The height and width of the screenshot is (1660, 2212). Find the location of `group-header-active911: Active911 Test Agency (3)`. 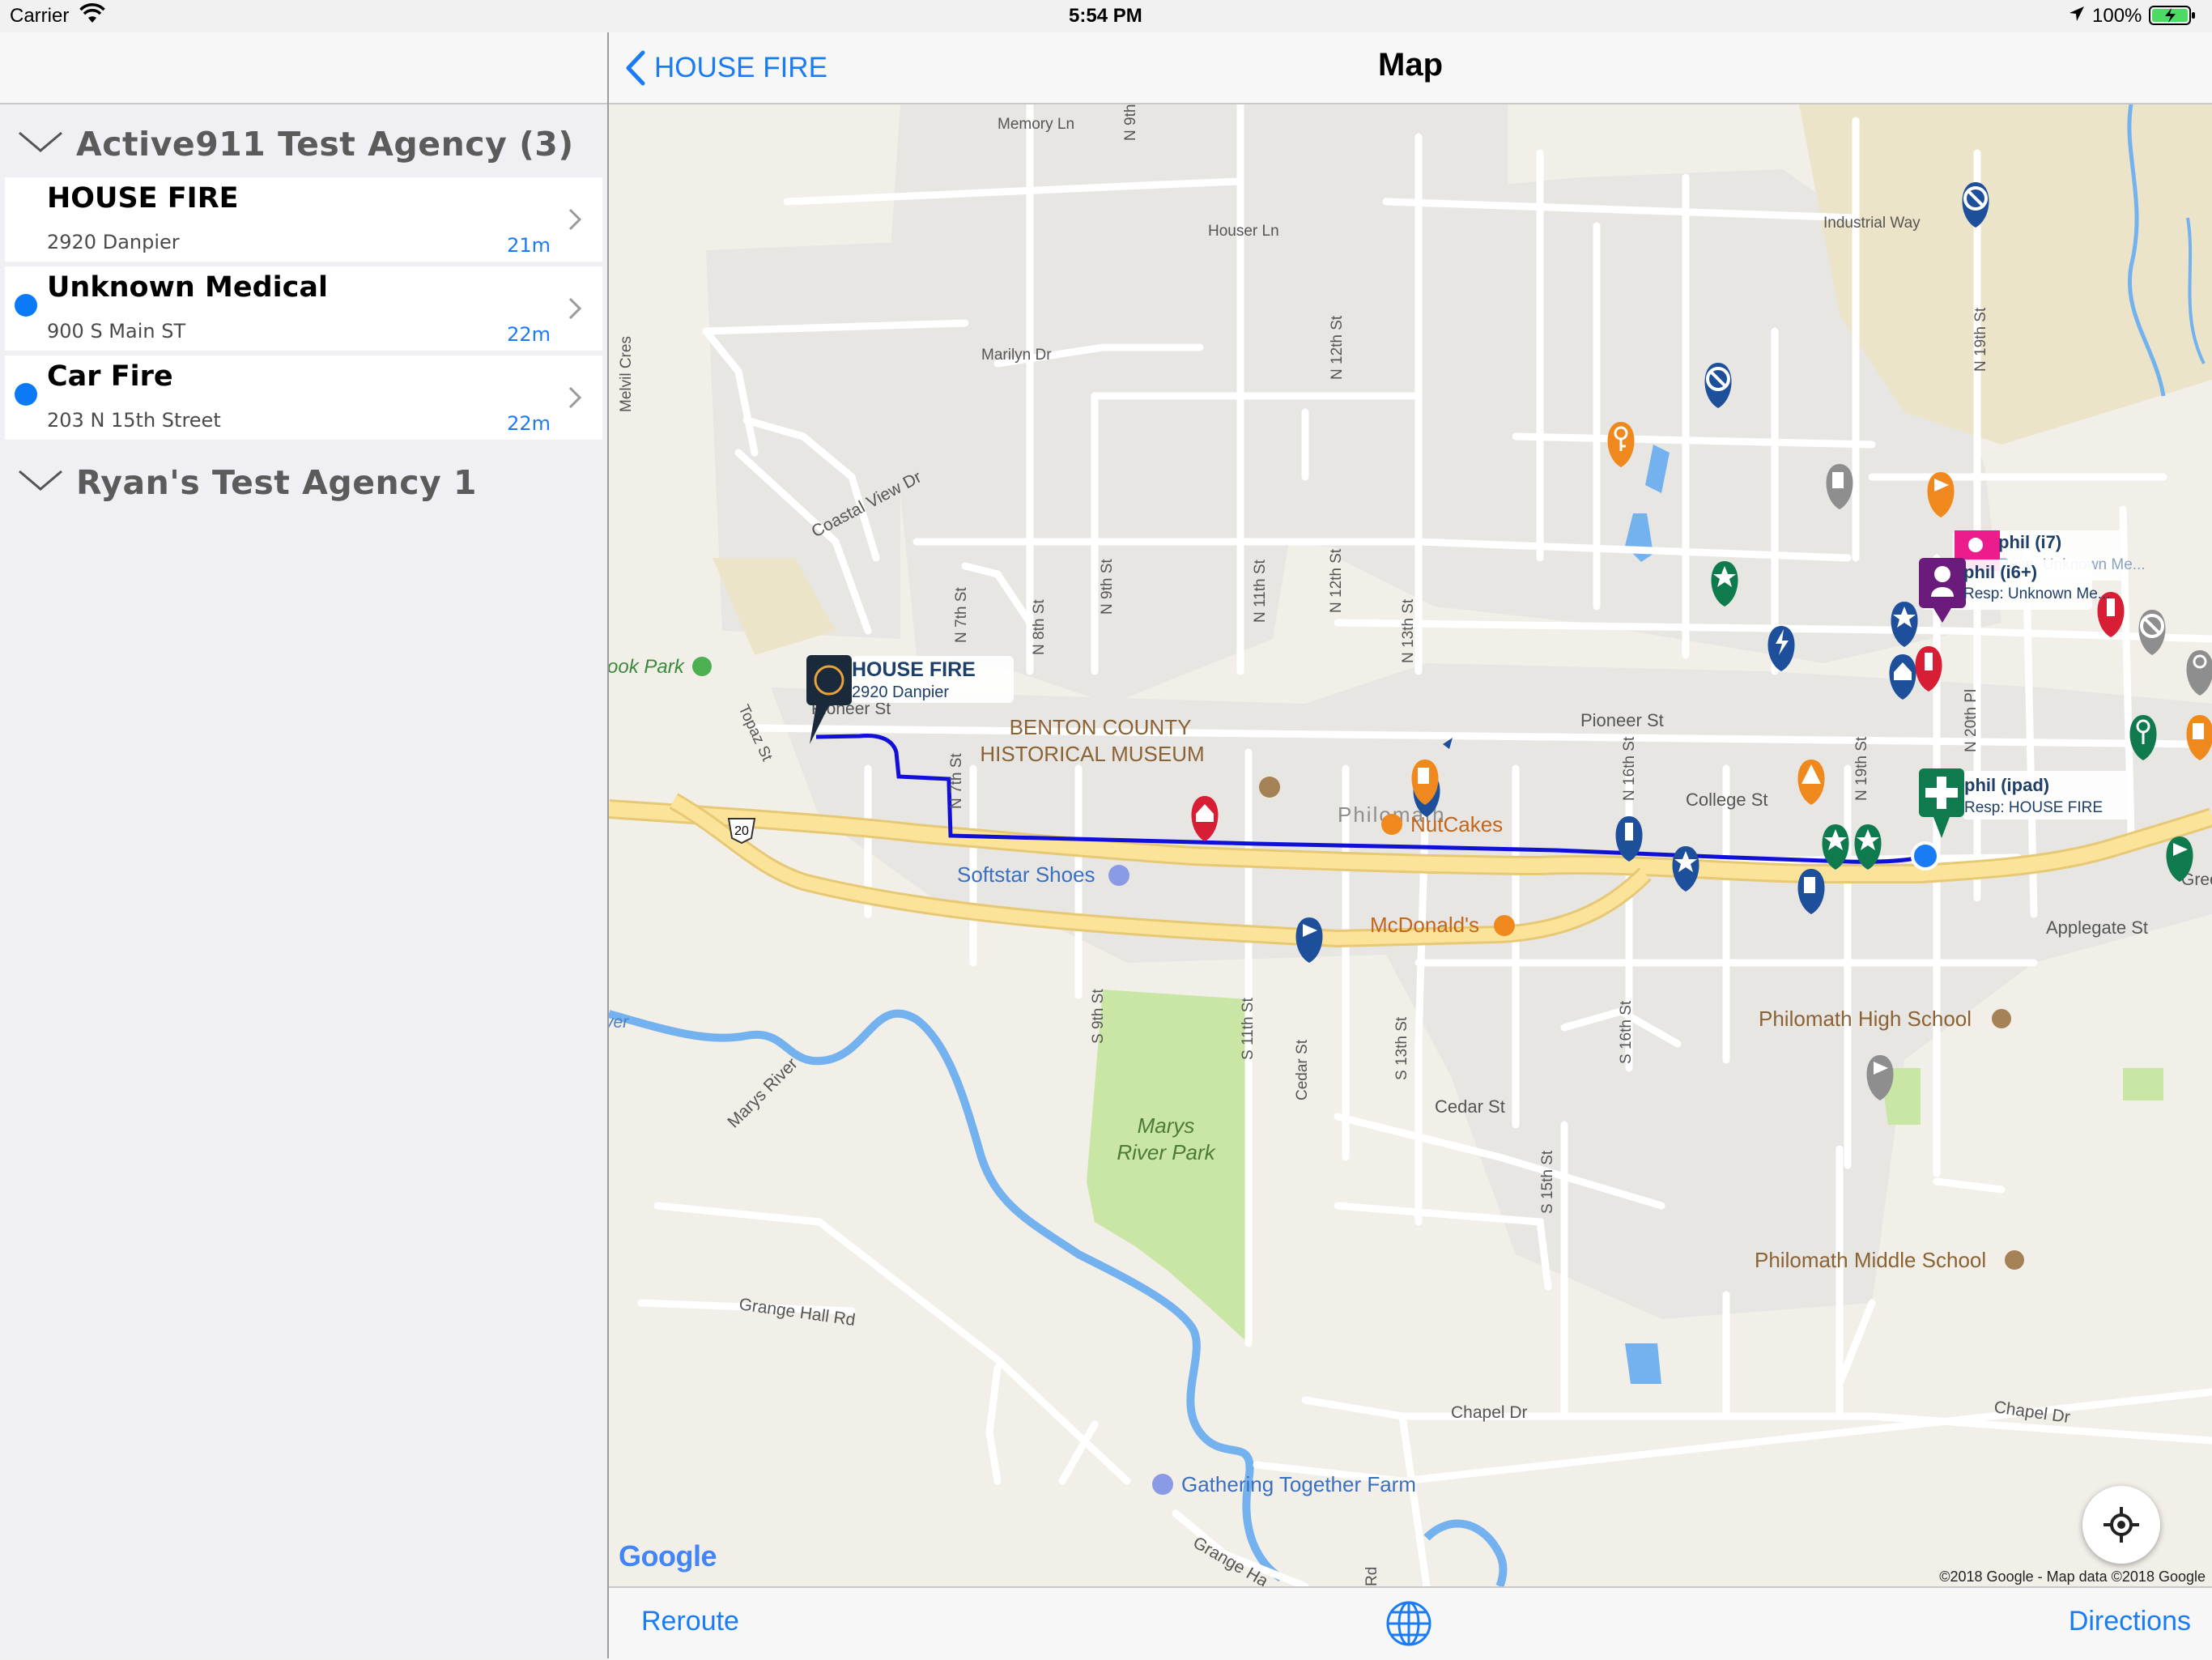

group-header-active911: Active911 Test Agency (3) is located at coordinates (303, 145).